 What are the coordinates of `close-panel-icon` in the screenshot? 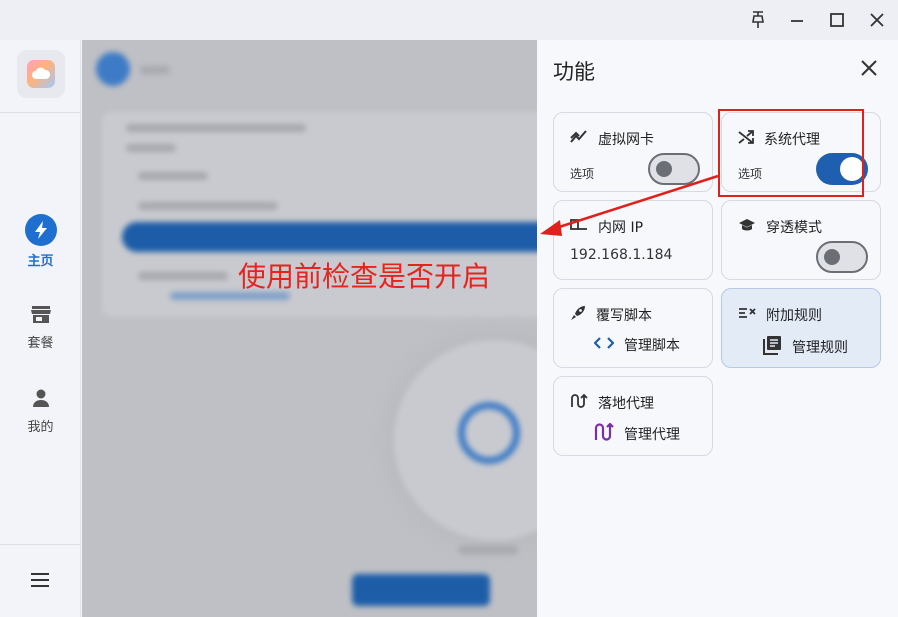 It's located at (869, 68).